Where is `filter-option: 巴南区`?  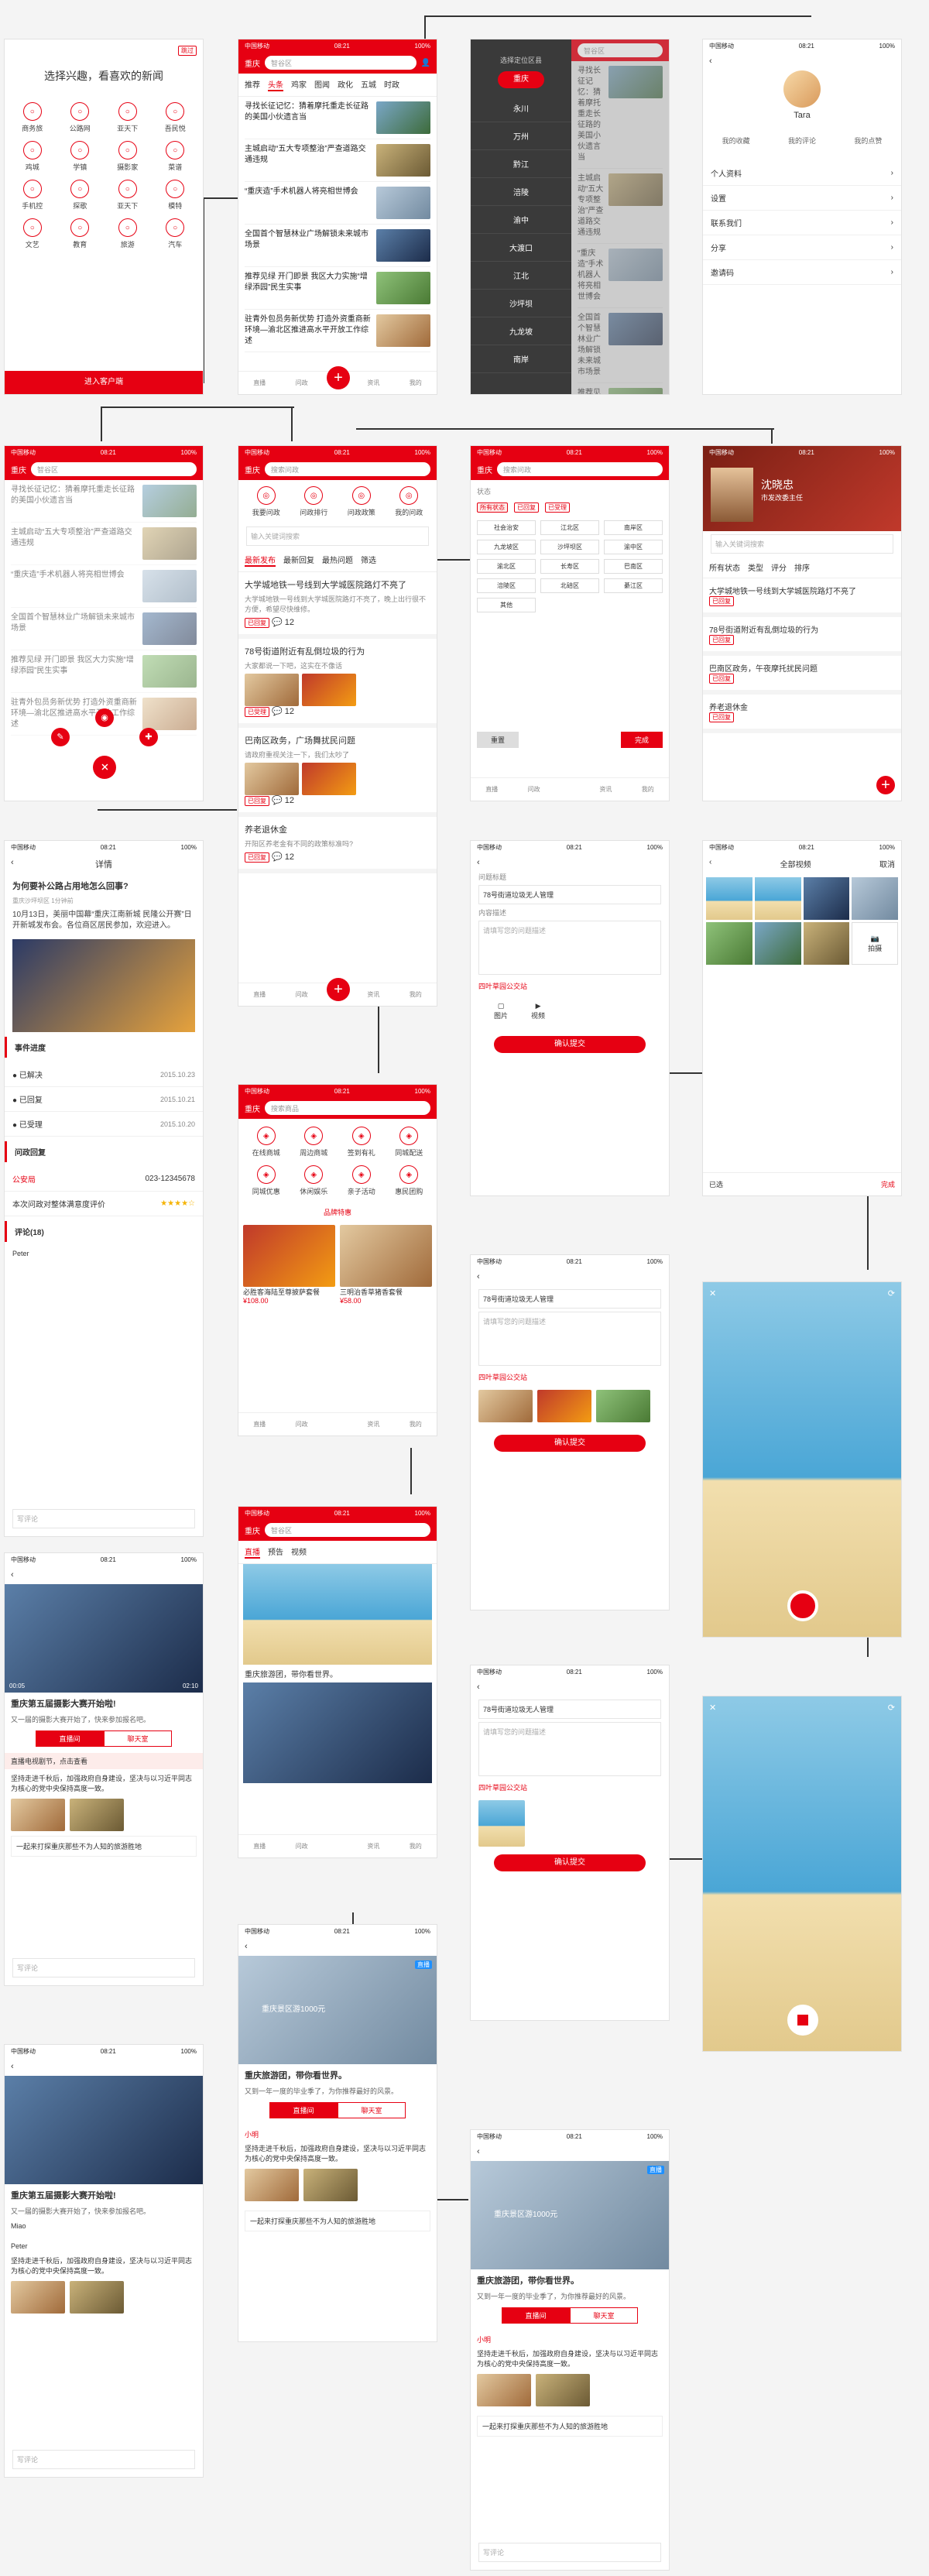 filter-option: 巴南区 is located at coordinates (633, 566).